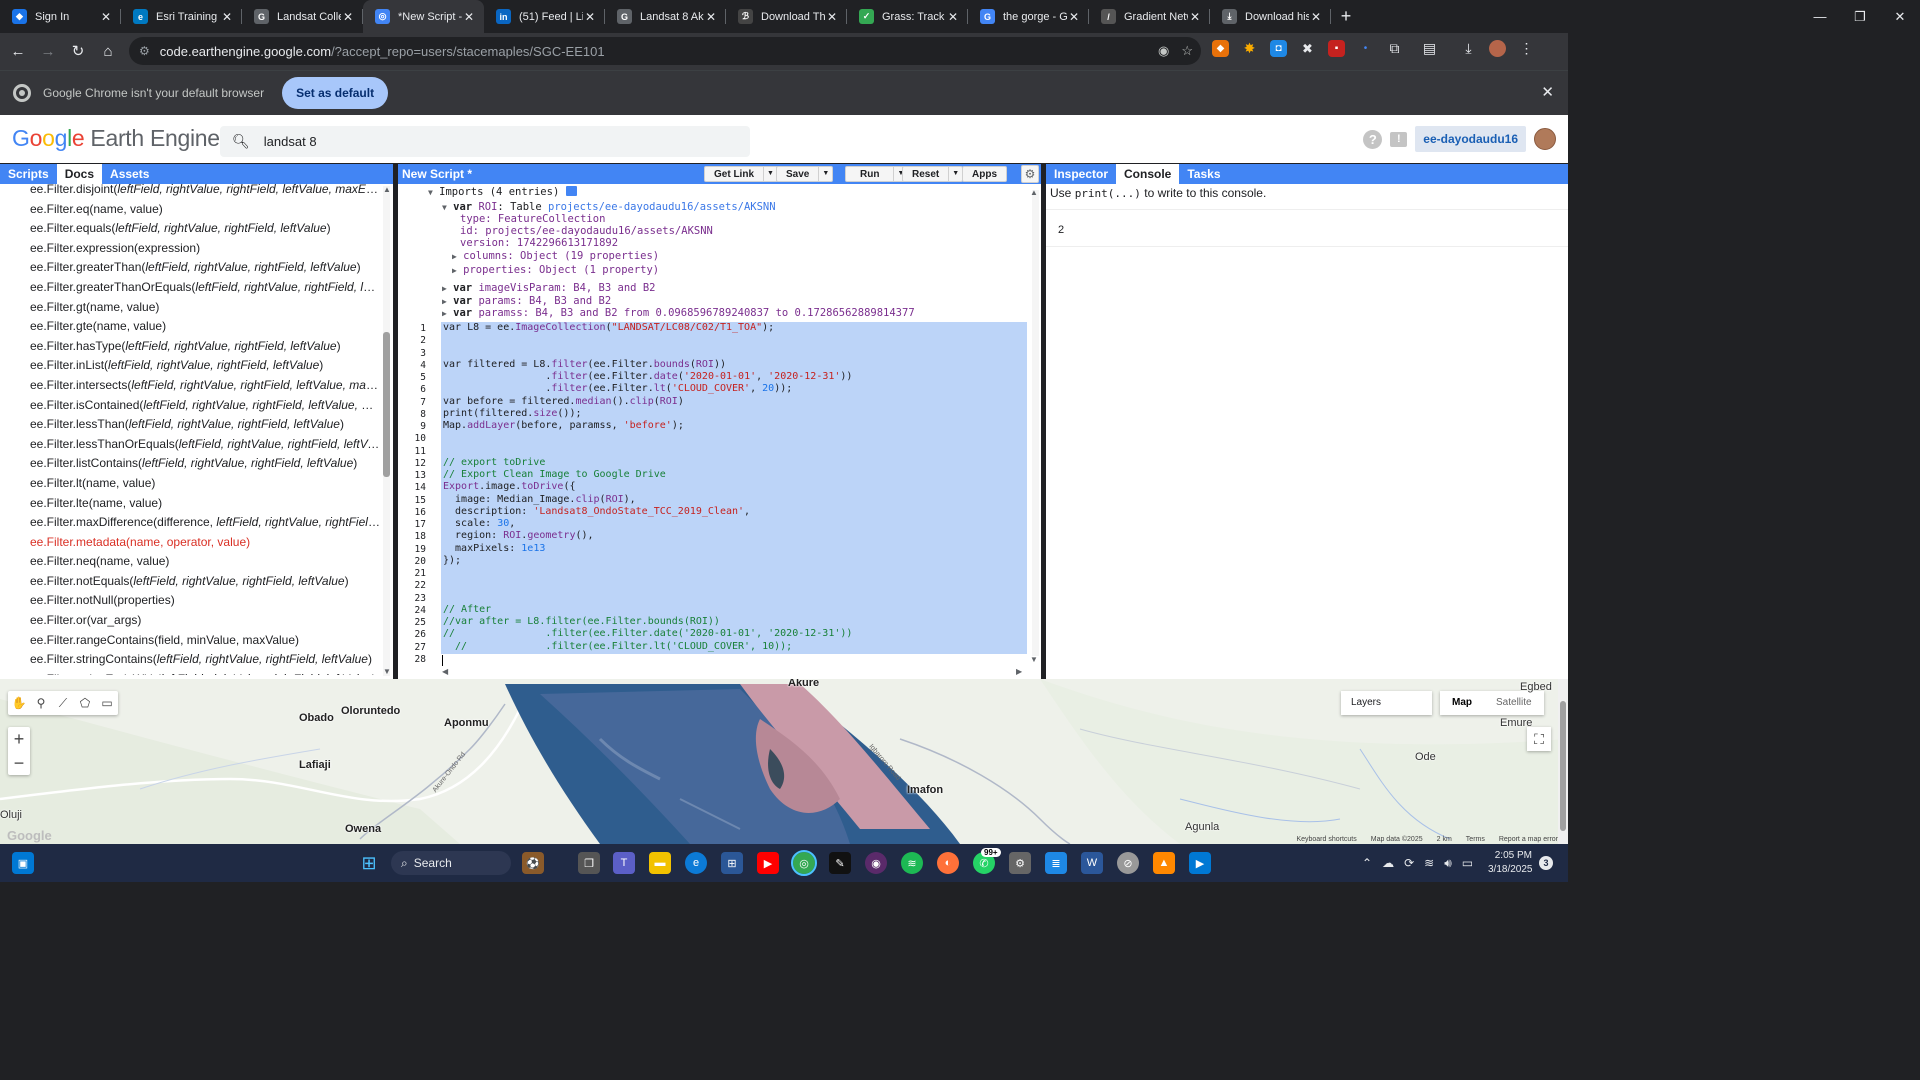 The width and height of the screenshot is (1920, 1080). Describe the element at coordinates (1346, 16) in the screenshot. I see `new-tab-button: +` at that location.